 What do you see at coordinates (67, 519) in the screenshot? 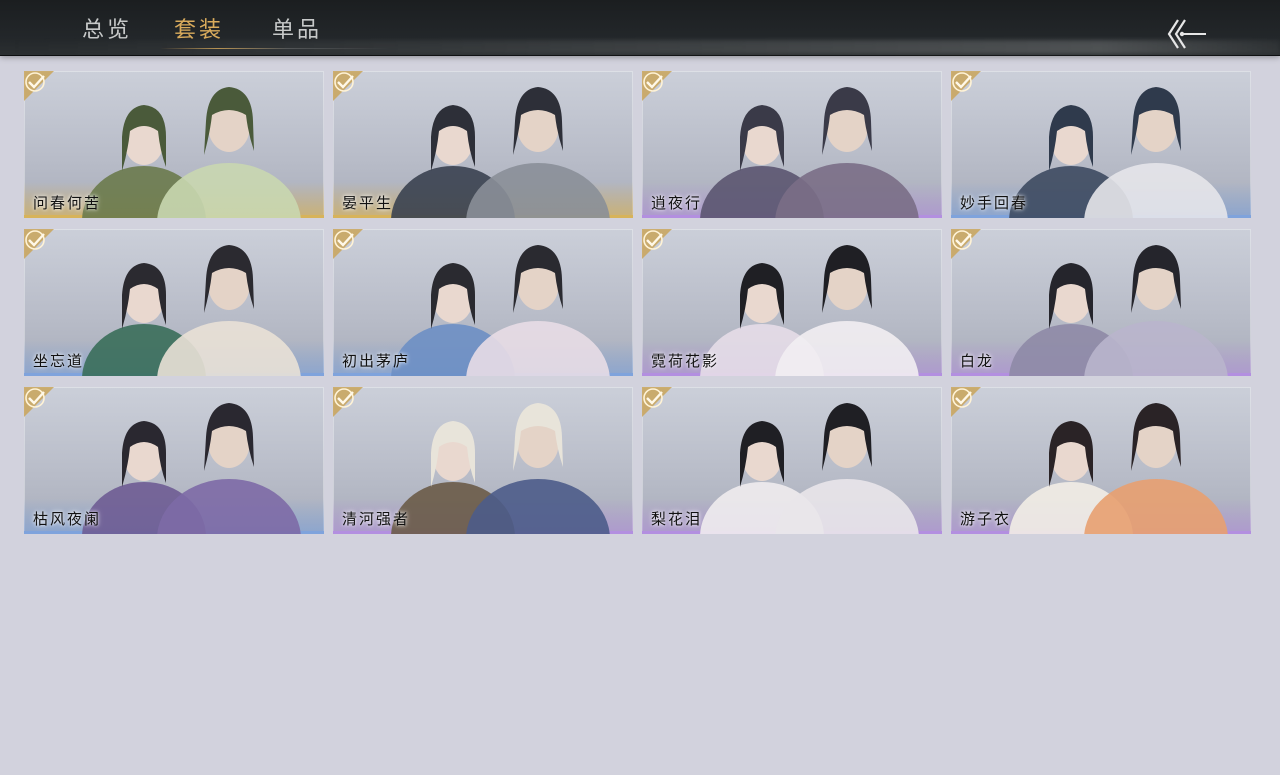
I see `outfit-name: 枯风夜阑` at bounding box center [67, 519].